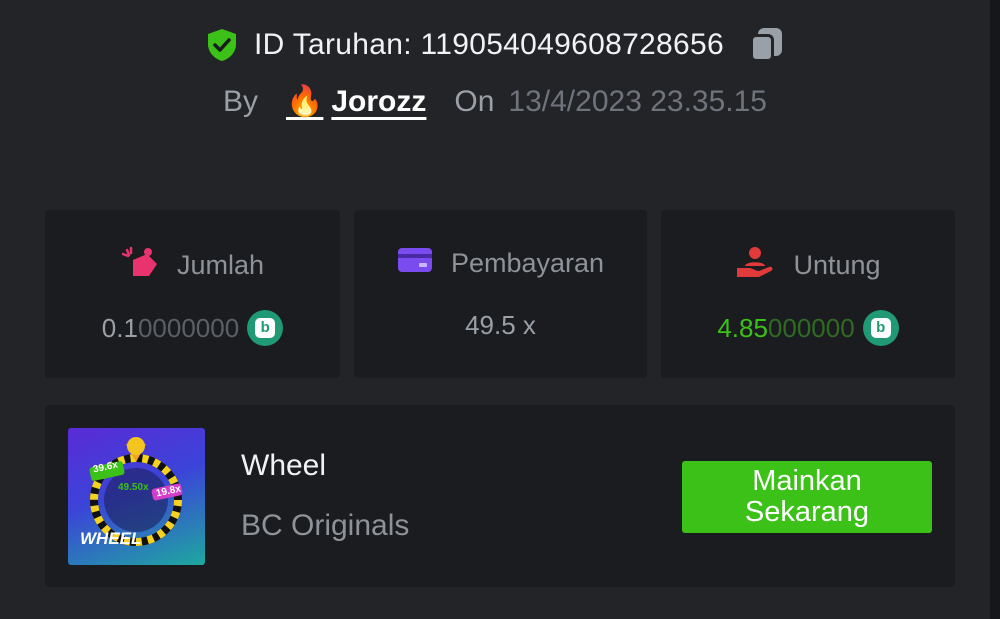 Image resolution: width=1000 pixels, height=619 pixels. I want to click on game-title: Wheel, so click(284, 465).